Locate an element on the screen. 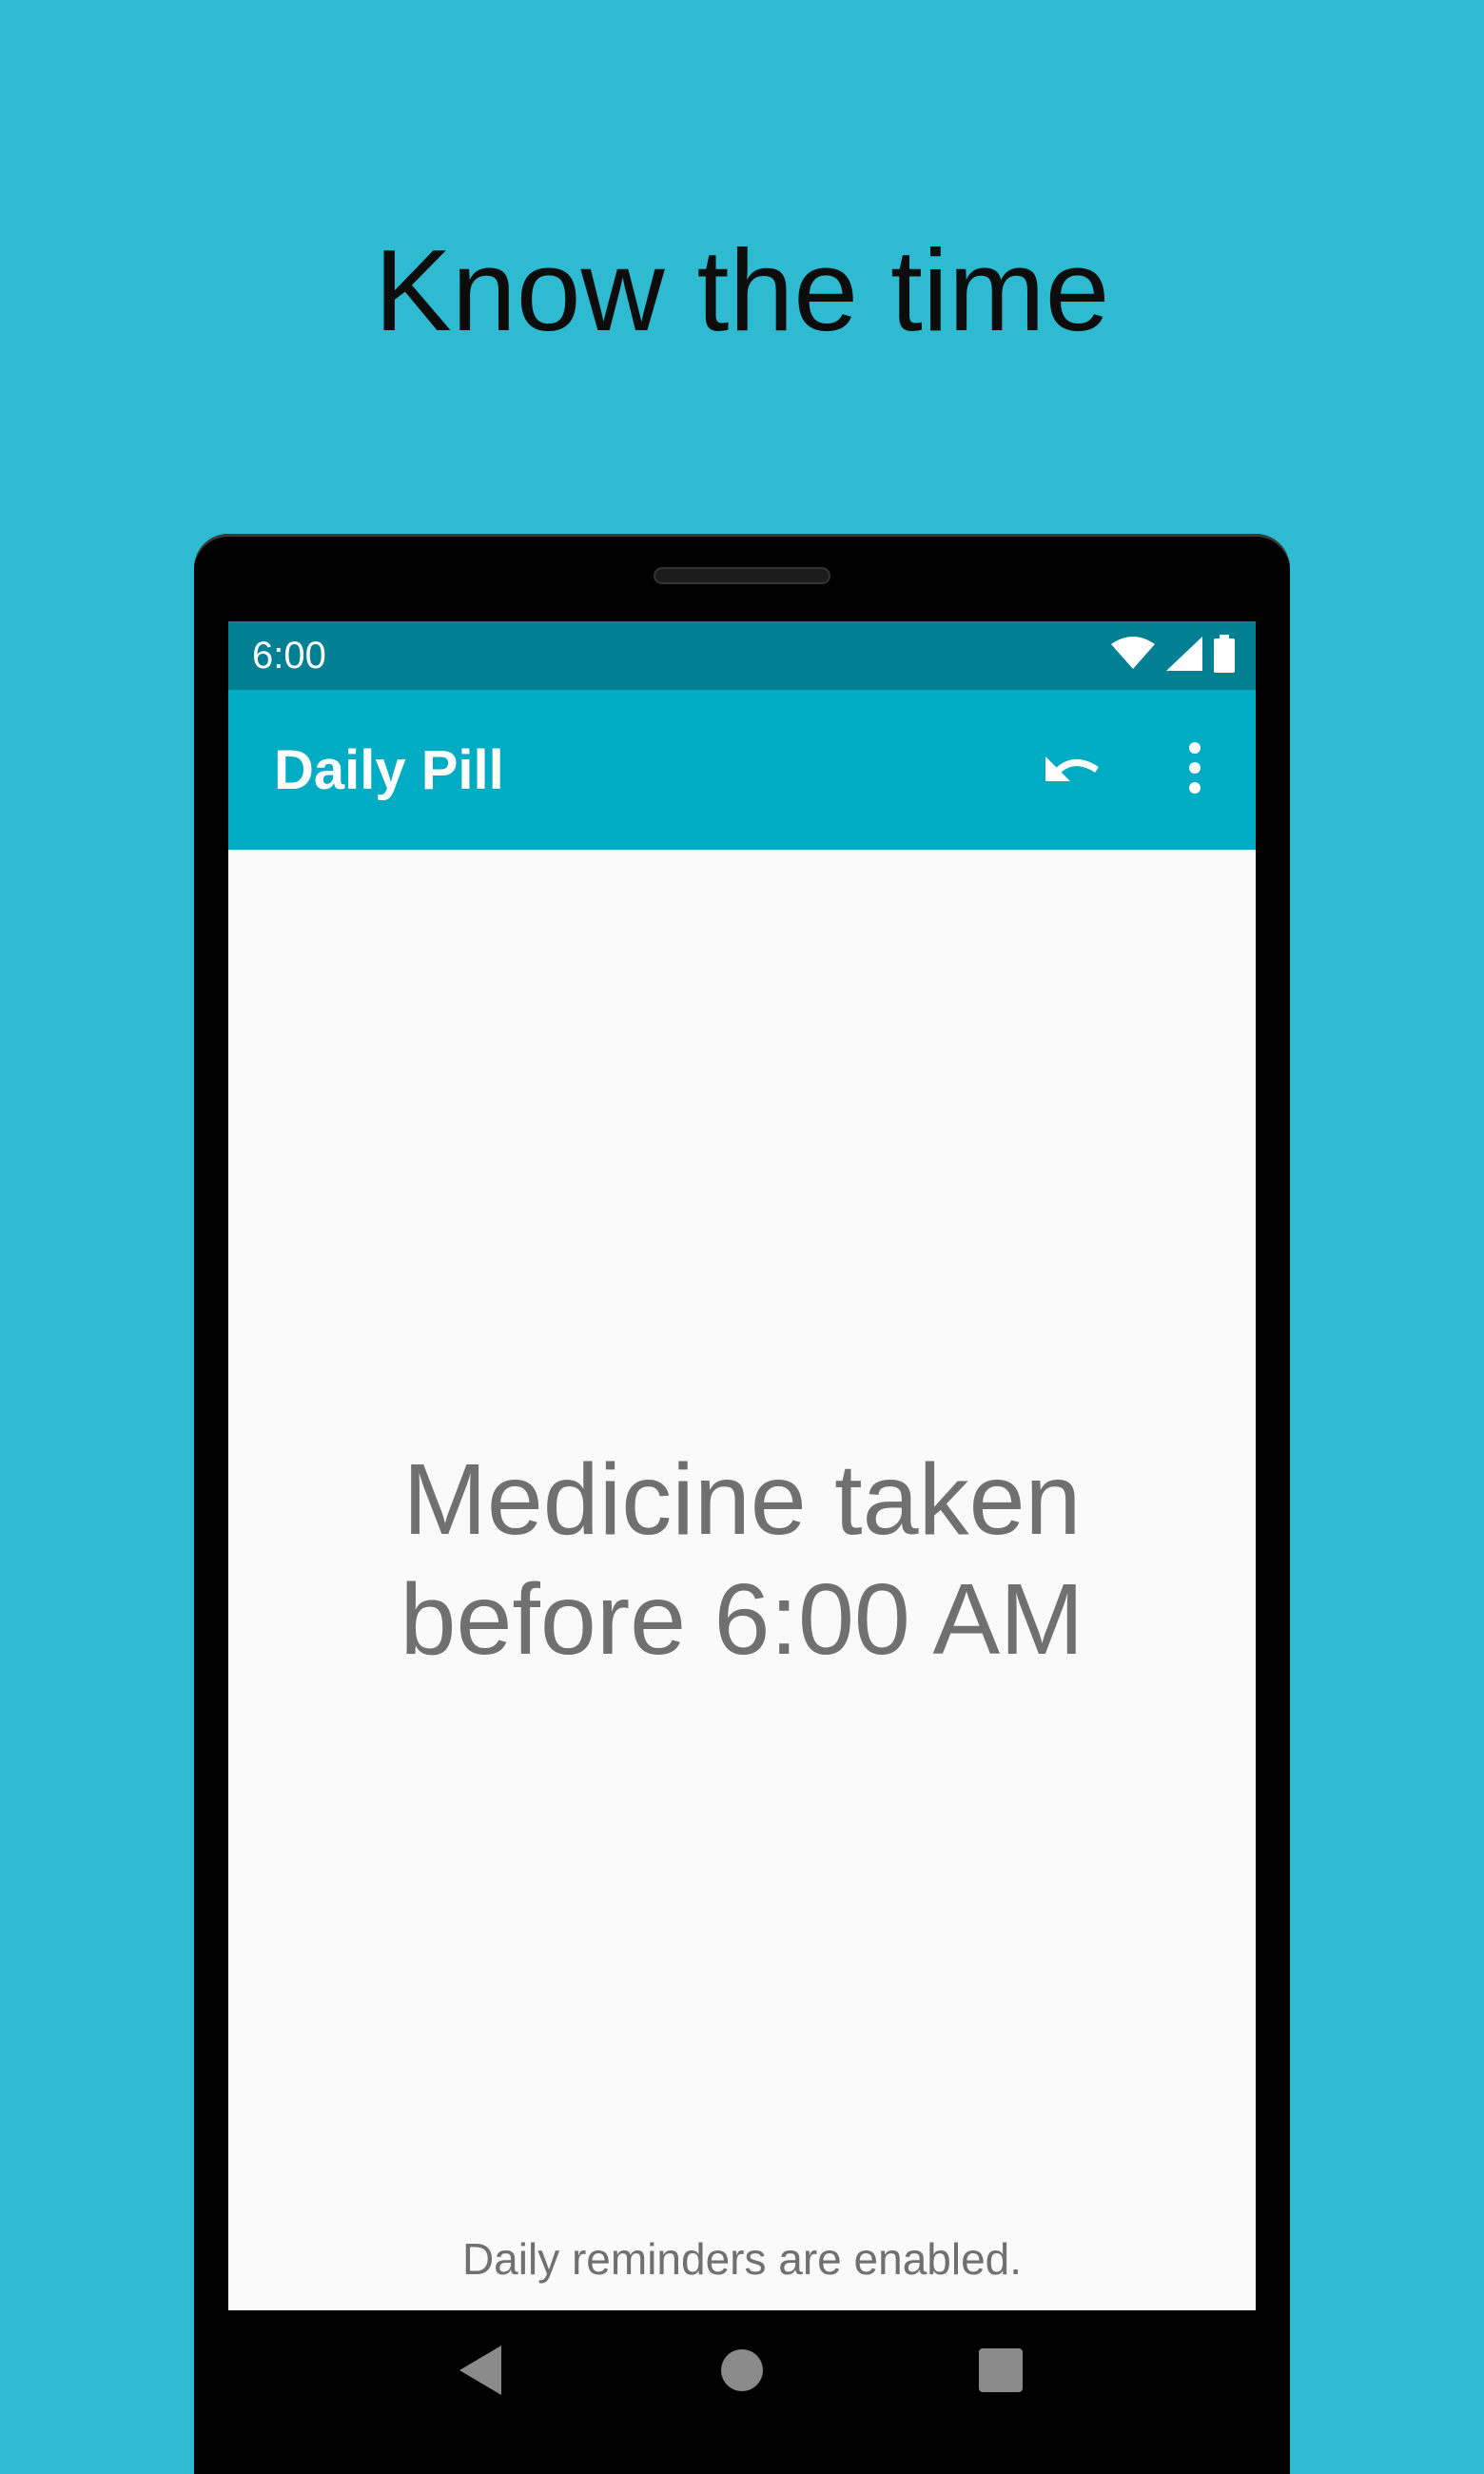 The width and height of the screenshot is (1484, 2474). recents-button is located at coordinates (1001, 2372).